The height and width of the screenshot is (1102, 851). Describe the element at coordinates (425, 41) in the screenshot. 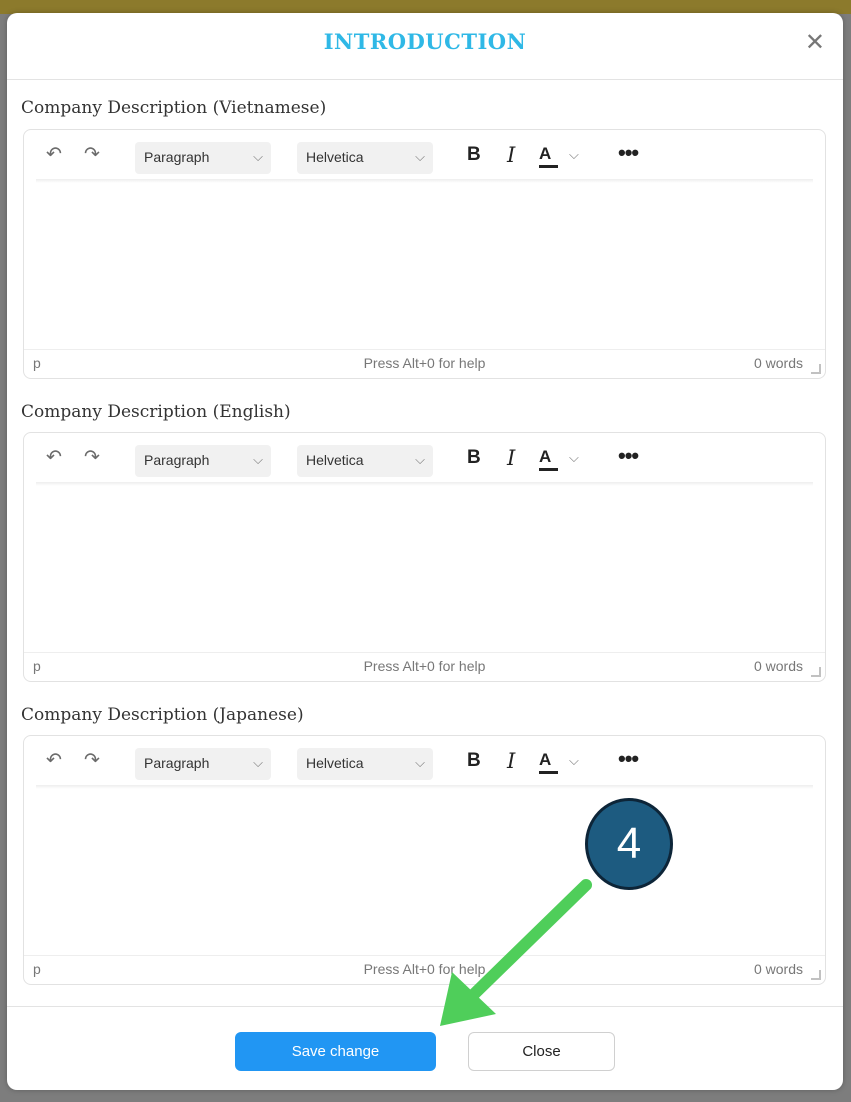

I see `modal-title: INTRODUCTION` at that location.